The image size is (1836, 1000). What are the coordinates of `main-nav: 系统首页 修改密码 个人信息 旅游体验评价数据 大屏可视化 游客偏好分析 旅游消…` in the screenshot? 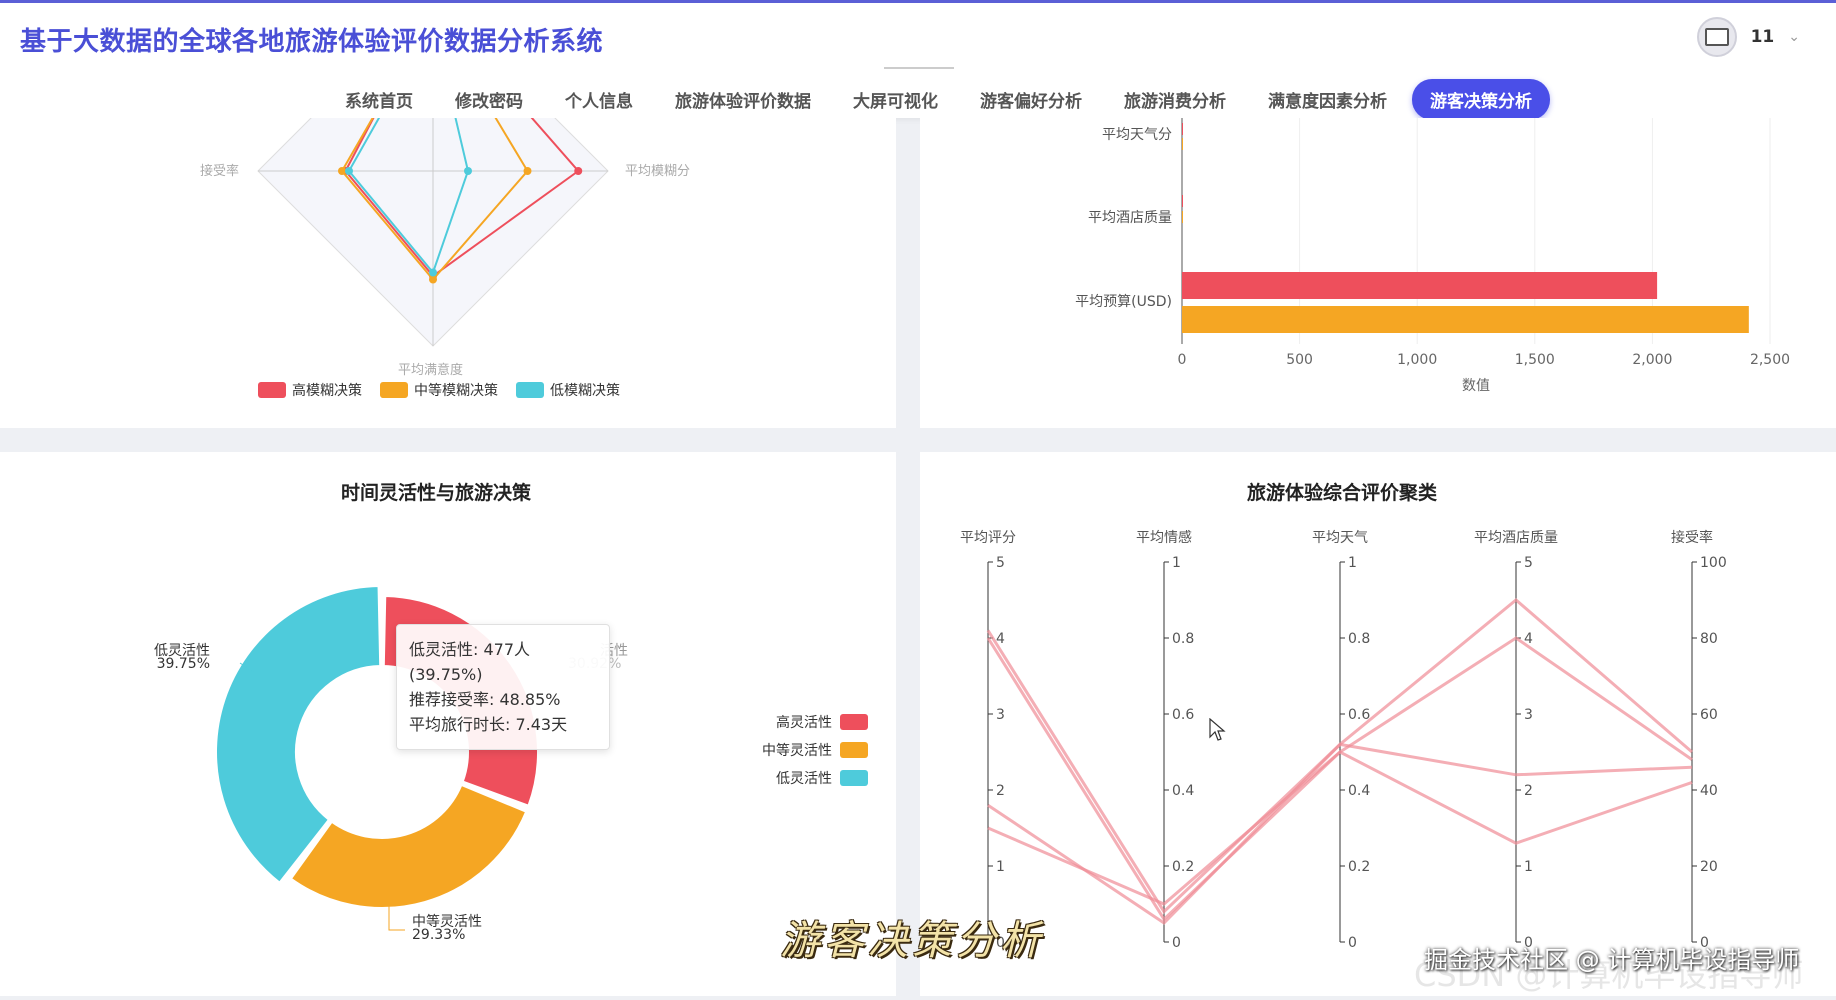 It's located at (937, 99).